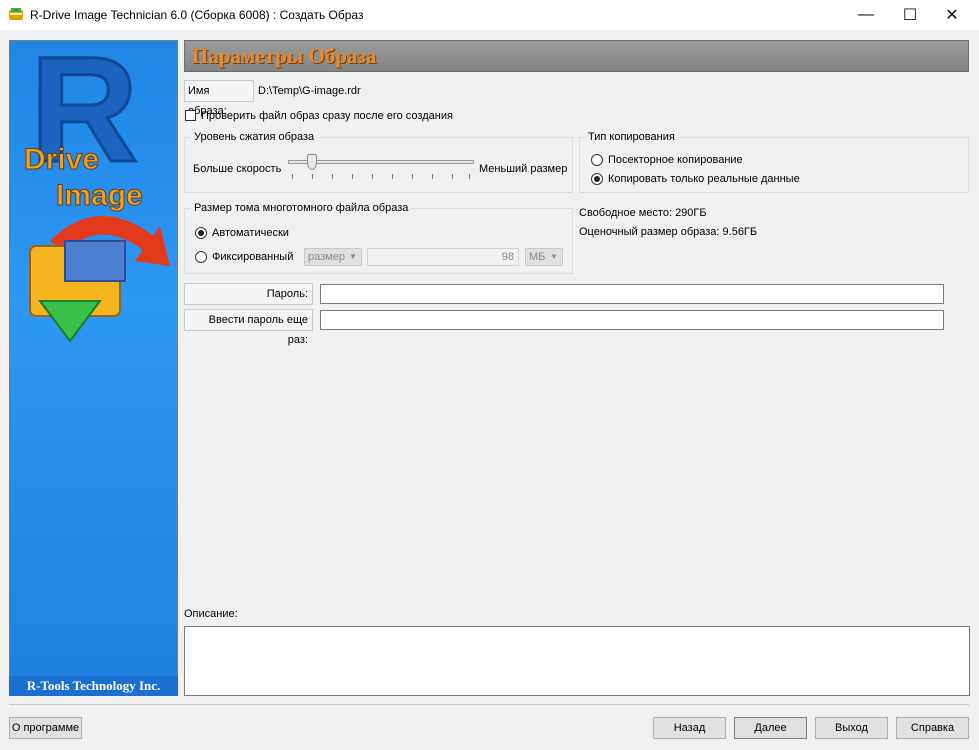 This screenshot has width=979, height=750. Describe the element at coordinates (201, 233) in the screenshot. I see `auto-size-radio` at that location.